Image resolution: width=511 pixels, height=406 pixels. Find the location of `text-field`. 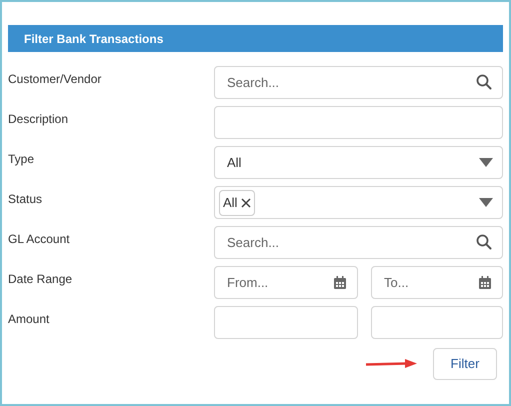

text-field is located at coordinates (358, 122).